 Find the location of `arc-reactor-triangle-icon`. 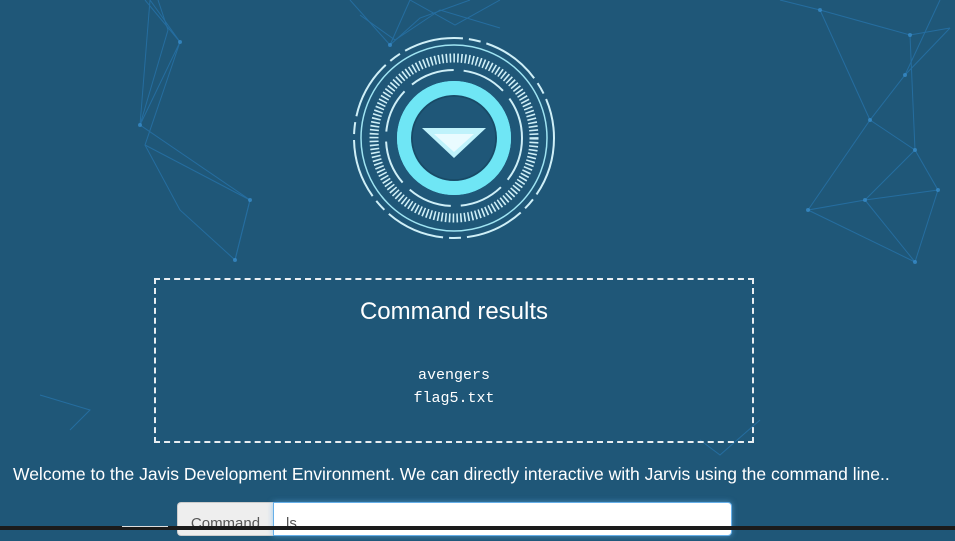

arc-reactor-triangle-icon is located at coordinates (454, 138).